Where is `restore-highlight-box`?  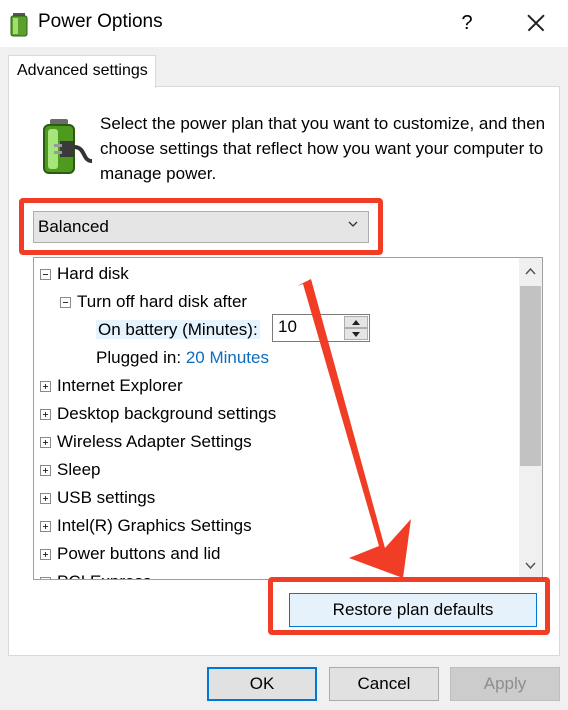
restore-highlight-box is located at coordinates (409, 606).